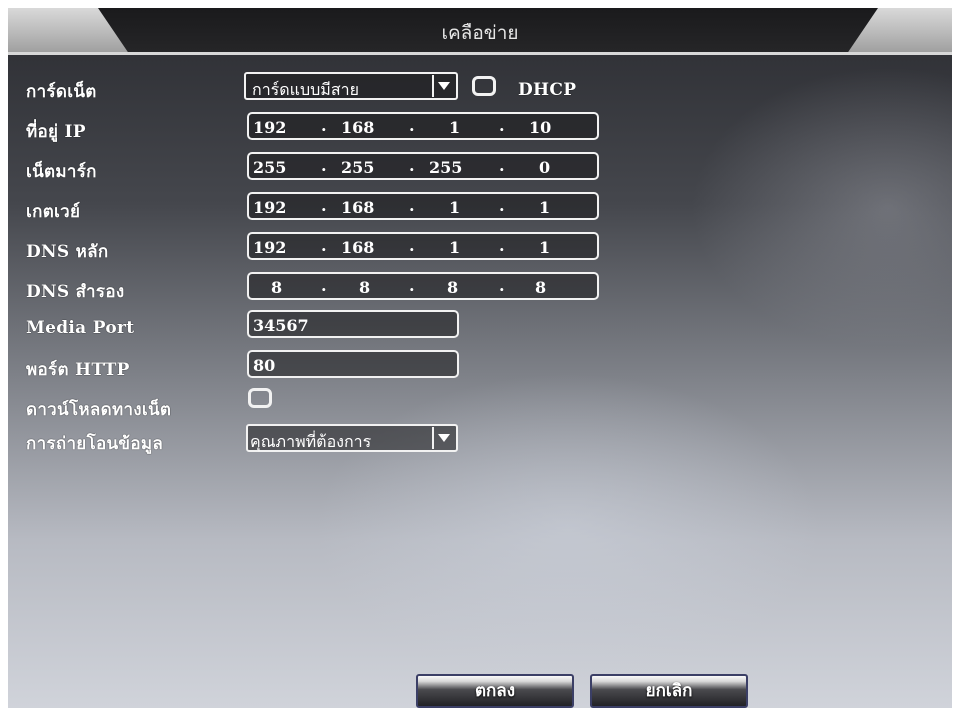  Describe the element at coordinates (364, 287) in the screenshot. I see `dns-secondary-octet-2: 8` at that location.